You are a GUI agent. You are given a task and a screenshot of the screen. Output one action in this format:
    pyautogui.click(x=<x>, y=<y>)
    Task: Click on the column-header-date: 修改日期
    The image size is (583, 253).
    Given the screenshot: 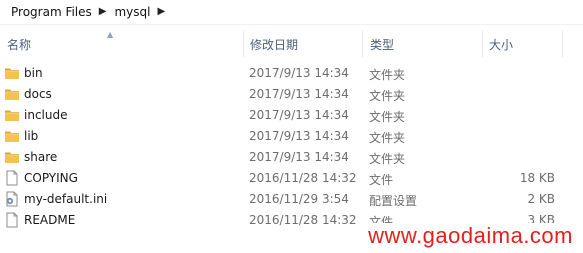 What is the action you would take?
    pyautogui.click(x=302, y=44)
    